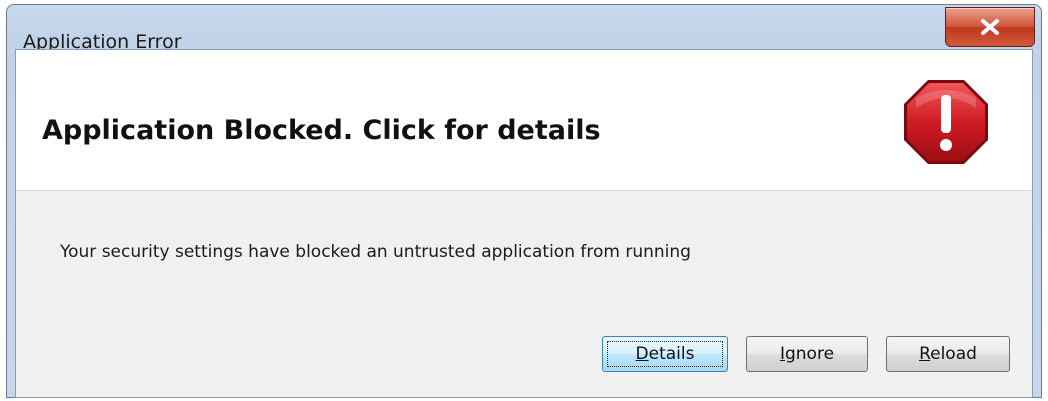  I want to click on ignore-button: Ignore, so click(807, 354).